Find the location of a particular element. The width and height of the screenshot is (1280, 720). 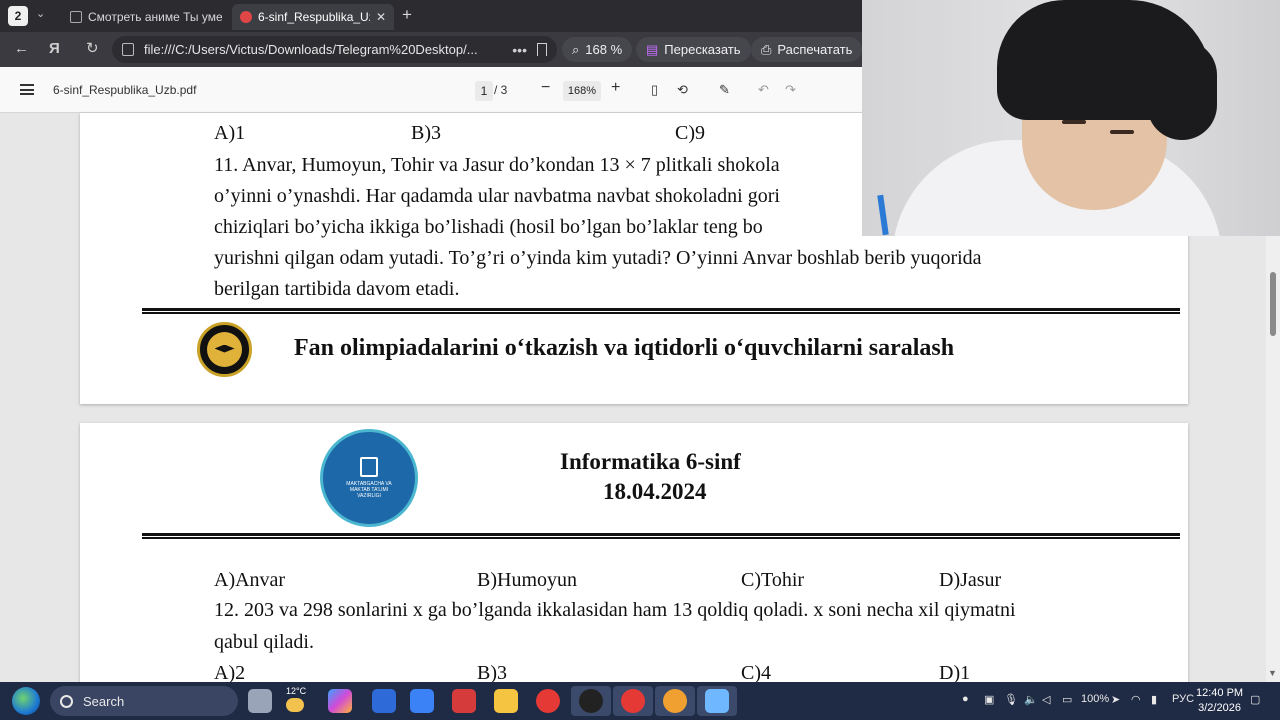

obs-tray-icon: ● is located at coordinates (965, 699).